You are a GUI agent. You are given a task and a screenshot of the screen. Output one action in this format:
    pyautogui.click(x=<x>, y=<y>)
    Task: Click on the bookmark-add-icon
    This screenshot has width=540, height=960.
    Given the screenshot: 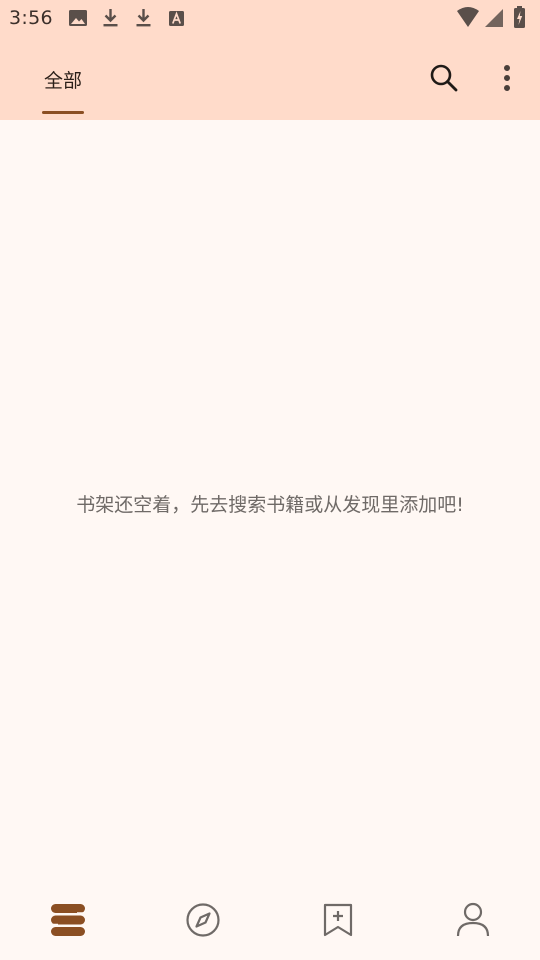 What is the action you would take?
    pyautogui.click(x=337, y=920)
    